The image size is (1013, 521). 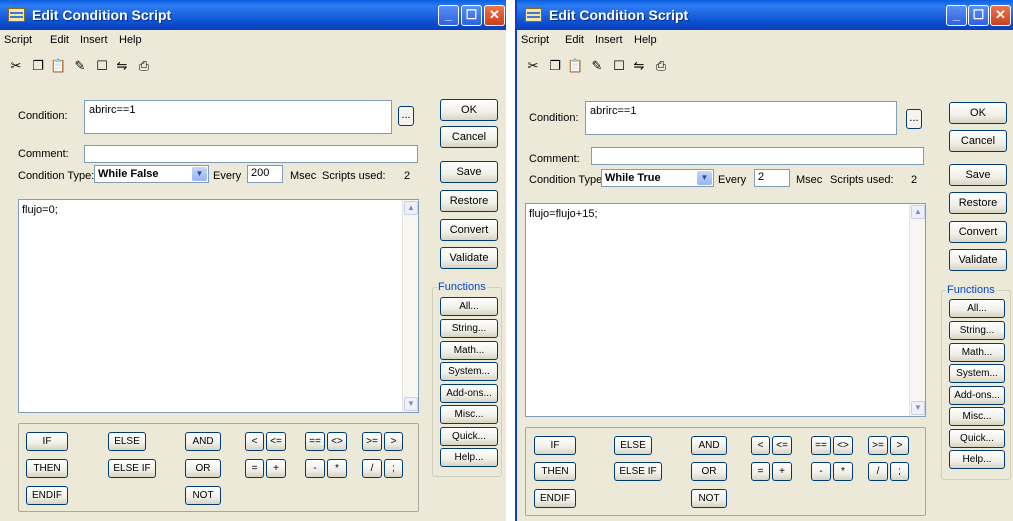 I want to click on scroll-up-icon: ▲, so click(x=411, y=208).